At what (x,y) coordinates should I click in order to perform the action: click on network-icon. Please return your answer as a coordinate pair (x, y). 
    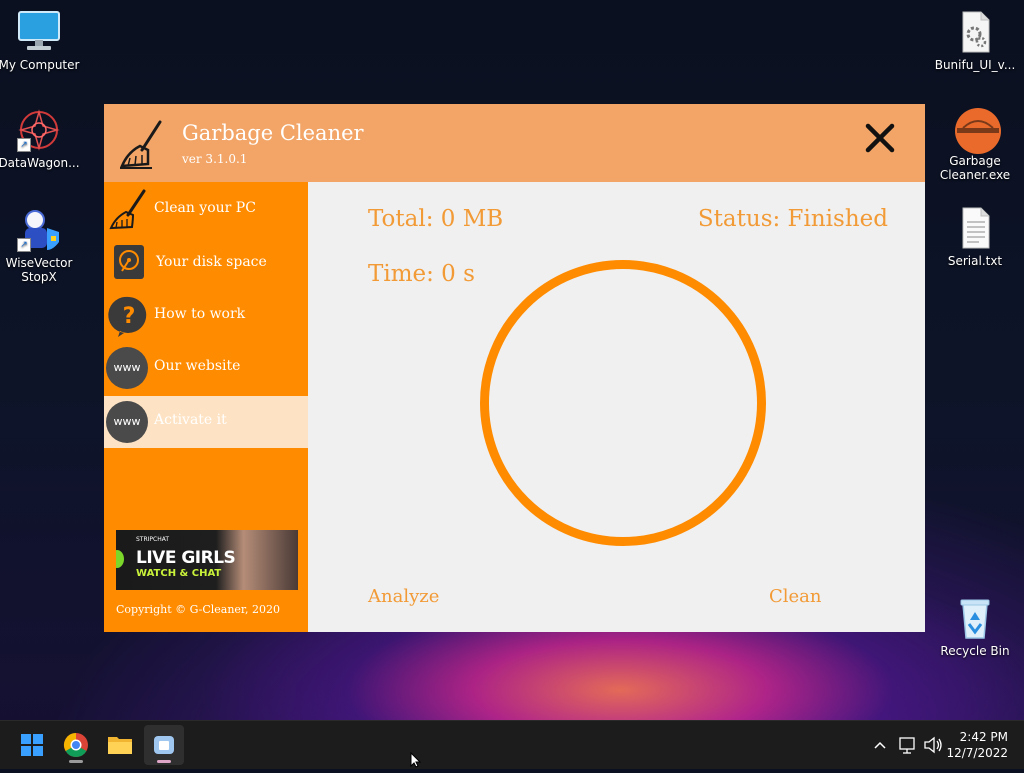
    Looking at the image, I should click on (907, 745).